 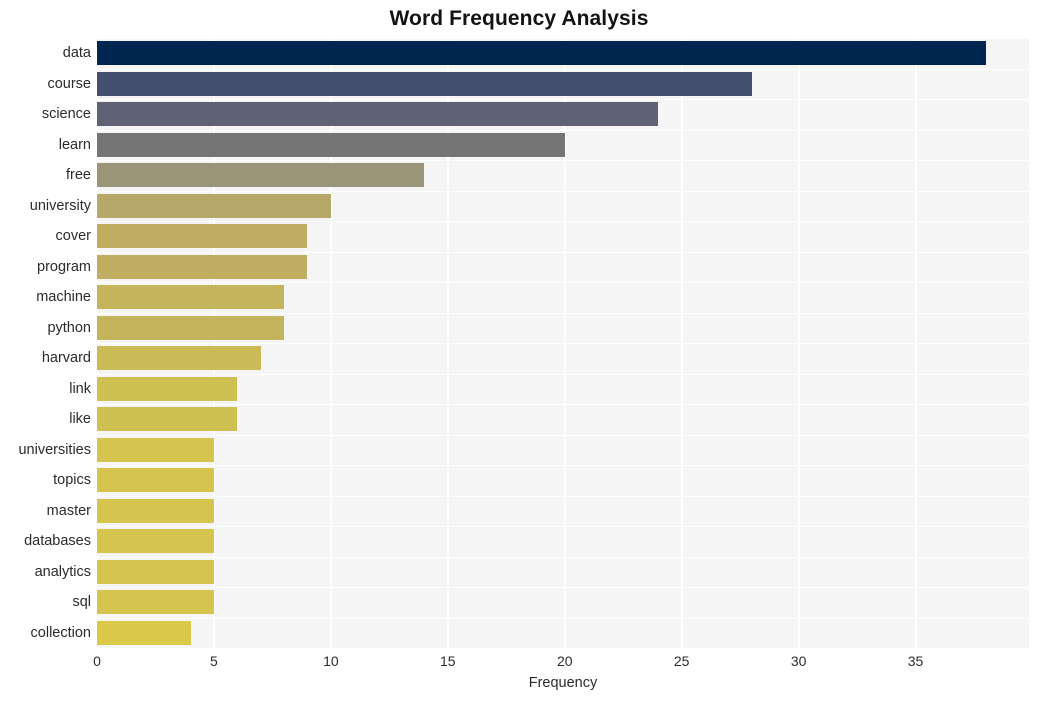 I want to click on y-tick-label-master: master, so click(x=68, y=510).